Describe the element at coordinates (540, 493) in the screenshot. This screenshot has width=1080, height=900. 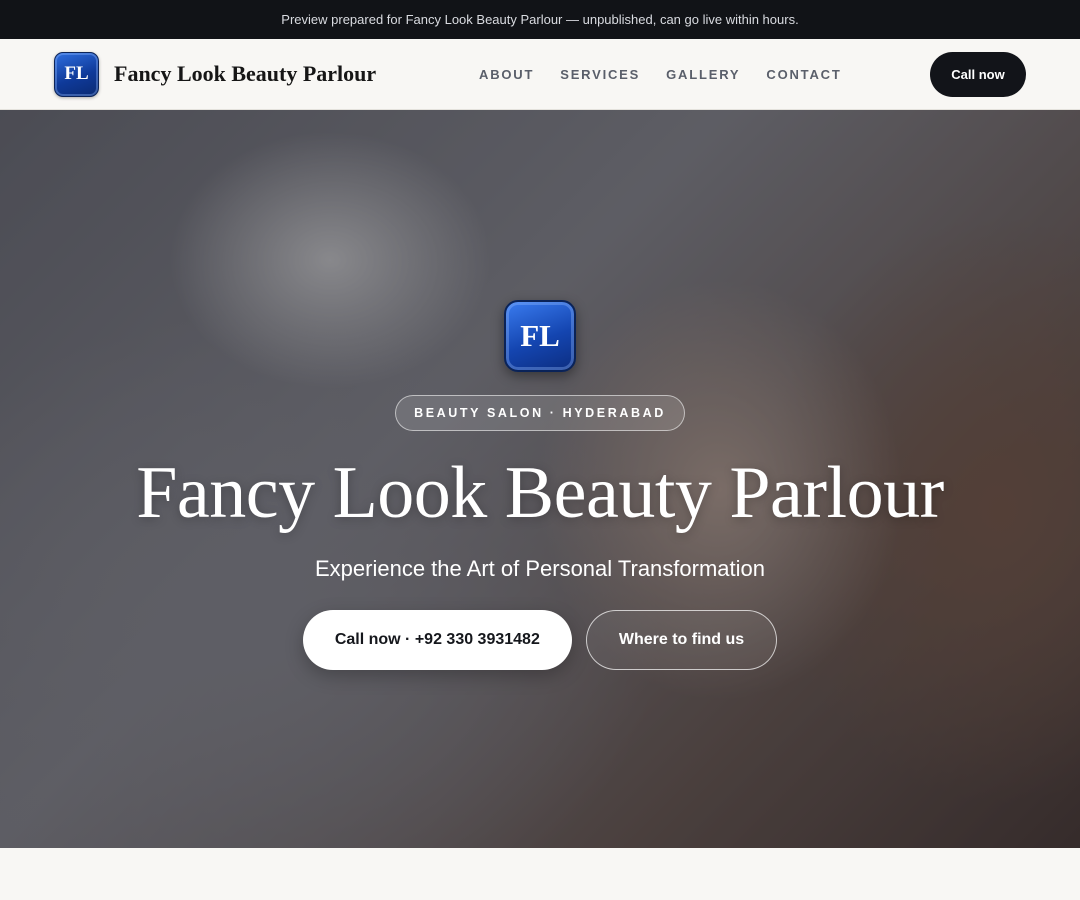
I see `hero-title: Fancy Look Beauty Parlour` at that location.